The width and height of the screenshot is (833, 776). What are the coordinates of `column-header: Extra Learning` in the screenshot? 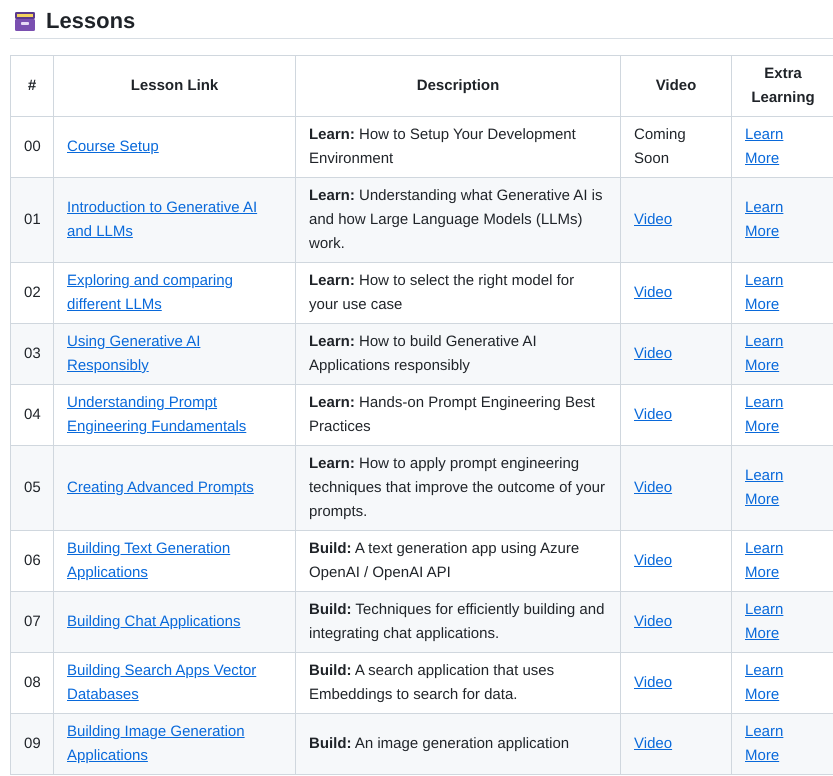 It's located at (782, 86).